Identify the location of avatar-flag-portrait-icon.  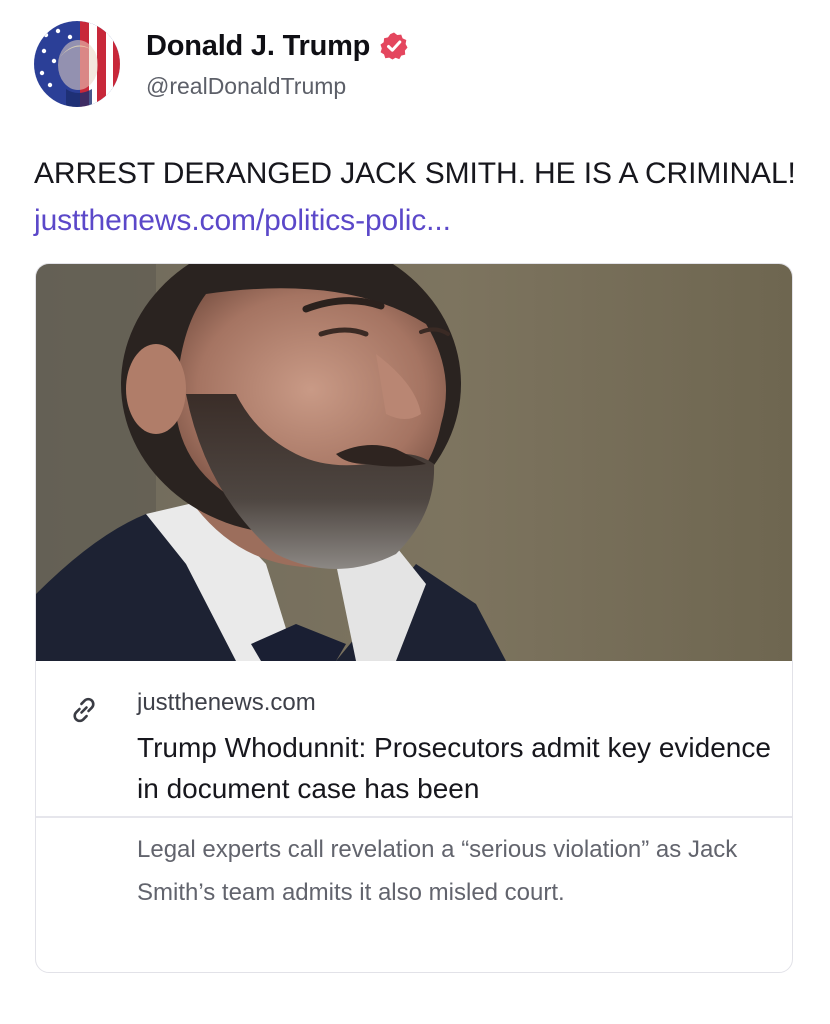
(77, 64).